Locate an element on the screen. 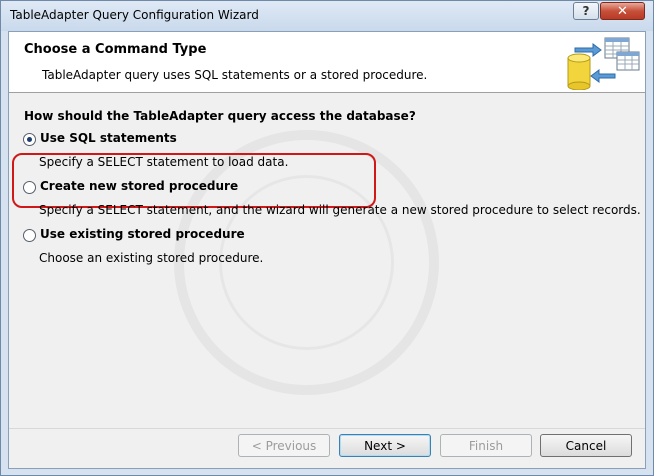 The height and width of the screenshot is (476, 654). radio-create-stored-procedure is located at coordinates (29, 187).